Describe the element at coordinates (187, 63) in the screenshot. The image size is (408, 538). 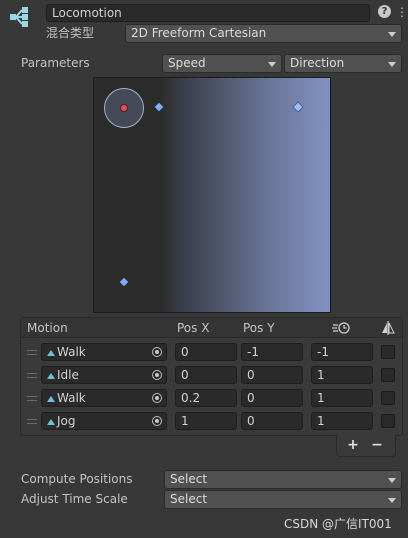
I see `parameter-x-value: Speed` at that location.